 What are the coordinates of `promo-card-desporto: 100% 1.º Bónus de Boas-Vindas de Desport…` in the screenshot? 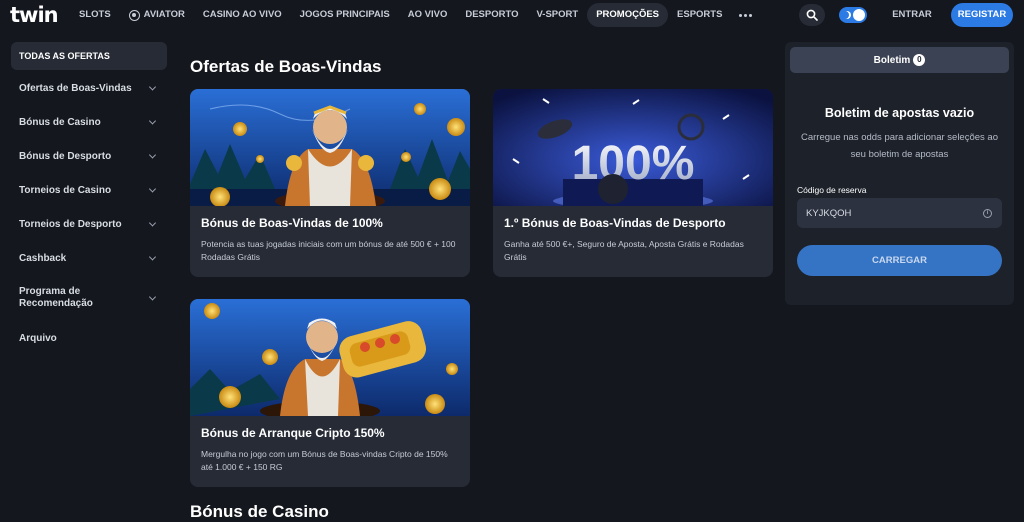 It's located at (633, 183).